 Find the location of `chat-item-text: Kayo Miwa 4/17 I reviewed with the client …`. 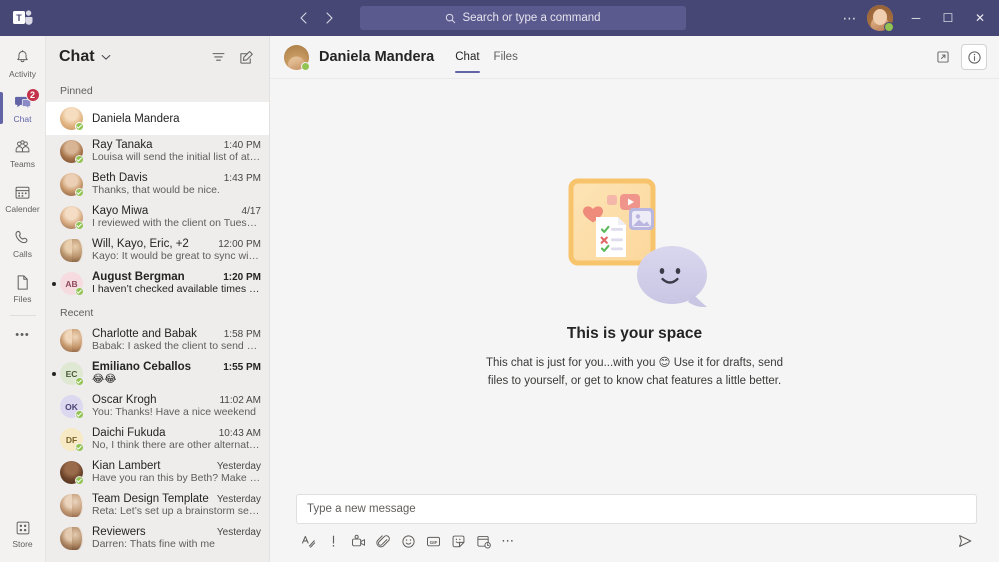

chat-item-text: Kayo Miwa 4/17 I reviewed with the client … is located at coordinates (176, 217).